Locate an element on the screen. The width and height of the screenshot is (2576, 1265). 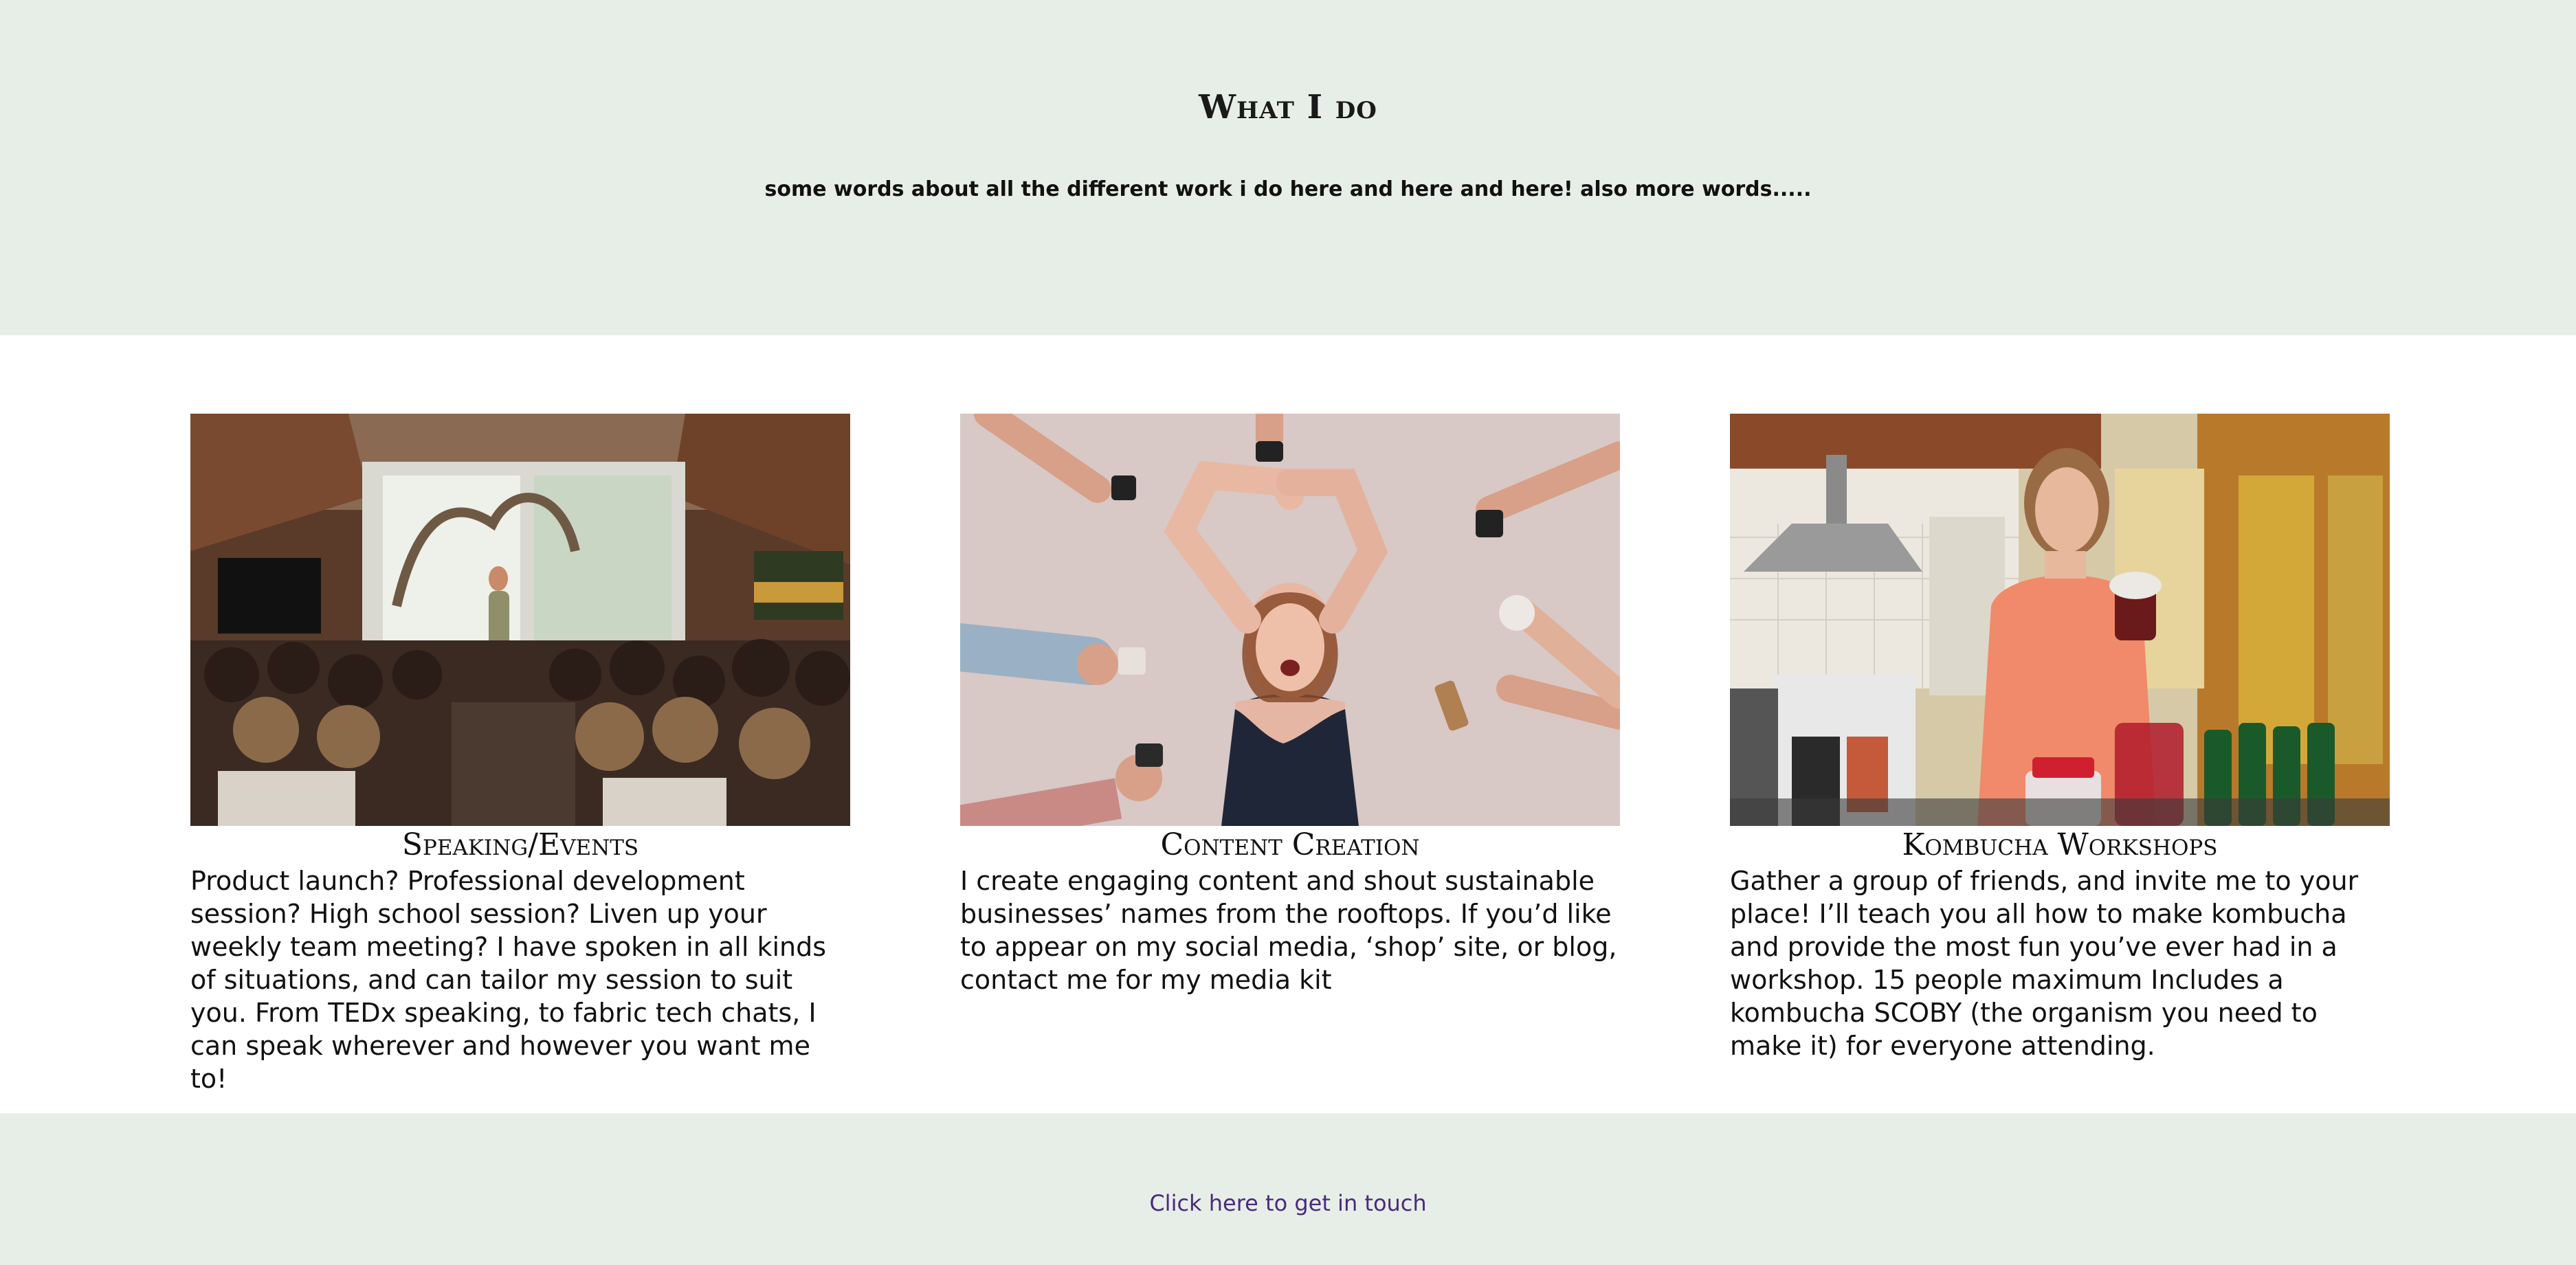
contact-section: Click here to get in touch is located at coordinates (1288, 1189).